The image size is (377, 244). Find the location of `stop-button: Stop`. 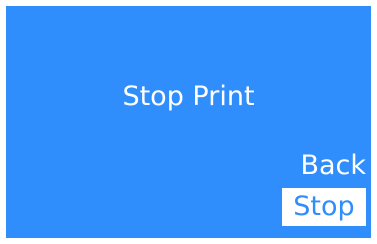

stop-button: Stop is located at coordinates (324, 207).